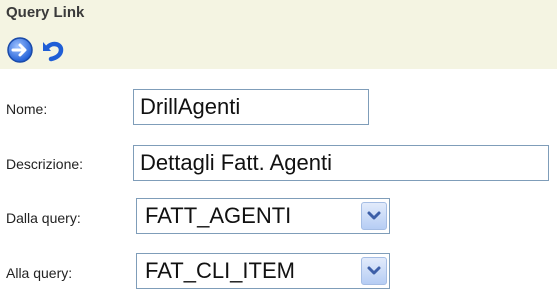 This screenshot has width=557, height=293. I want to click on alla-query-select: FAT_CLI_ITEM, so click(263, 271).